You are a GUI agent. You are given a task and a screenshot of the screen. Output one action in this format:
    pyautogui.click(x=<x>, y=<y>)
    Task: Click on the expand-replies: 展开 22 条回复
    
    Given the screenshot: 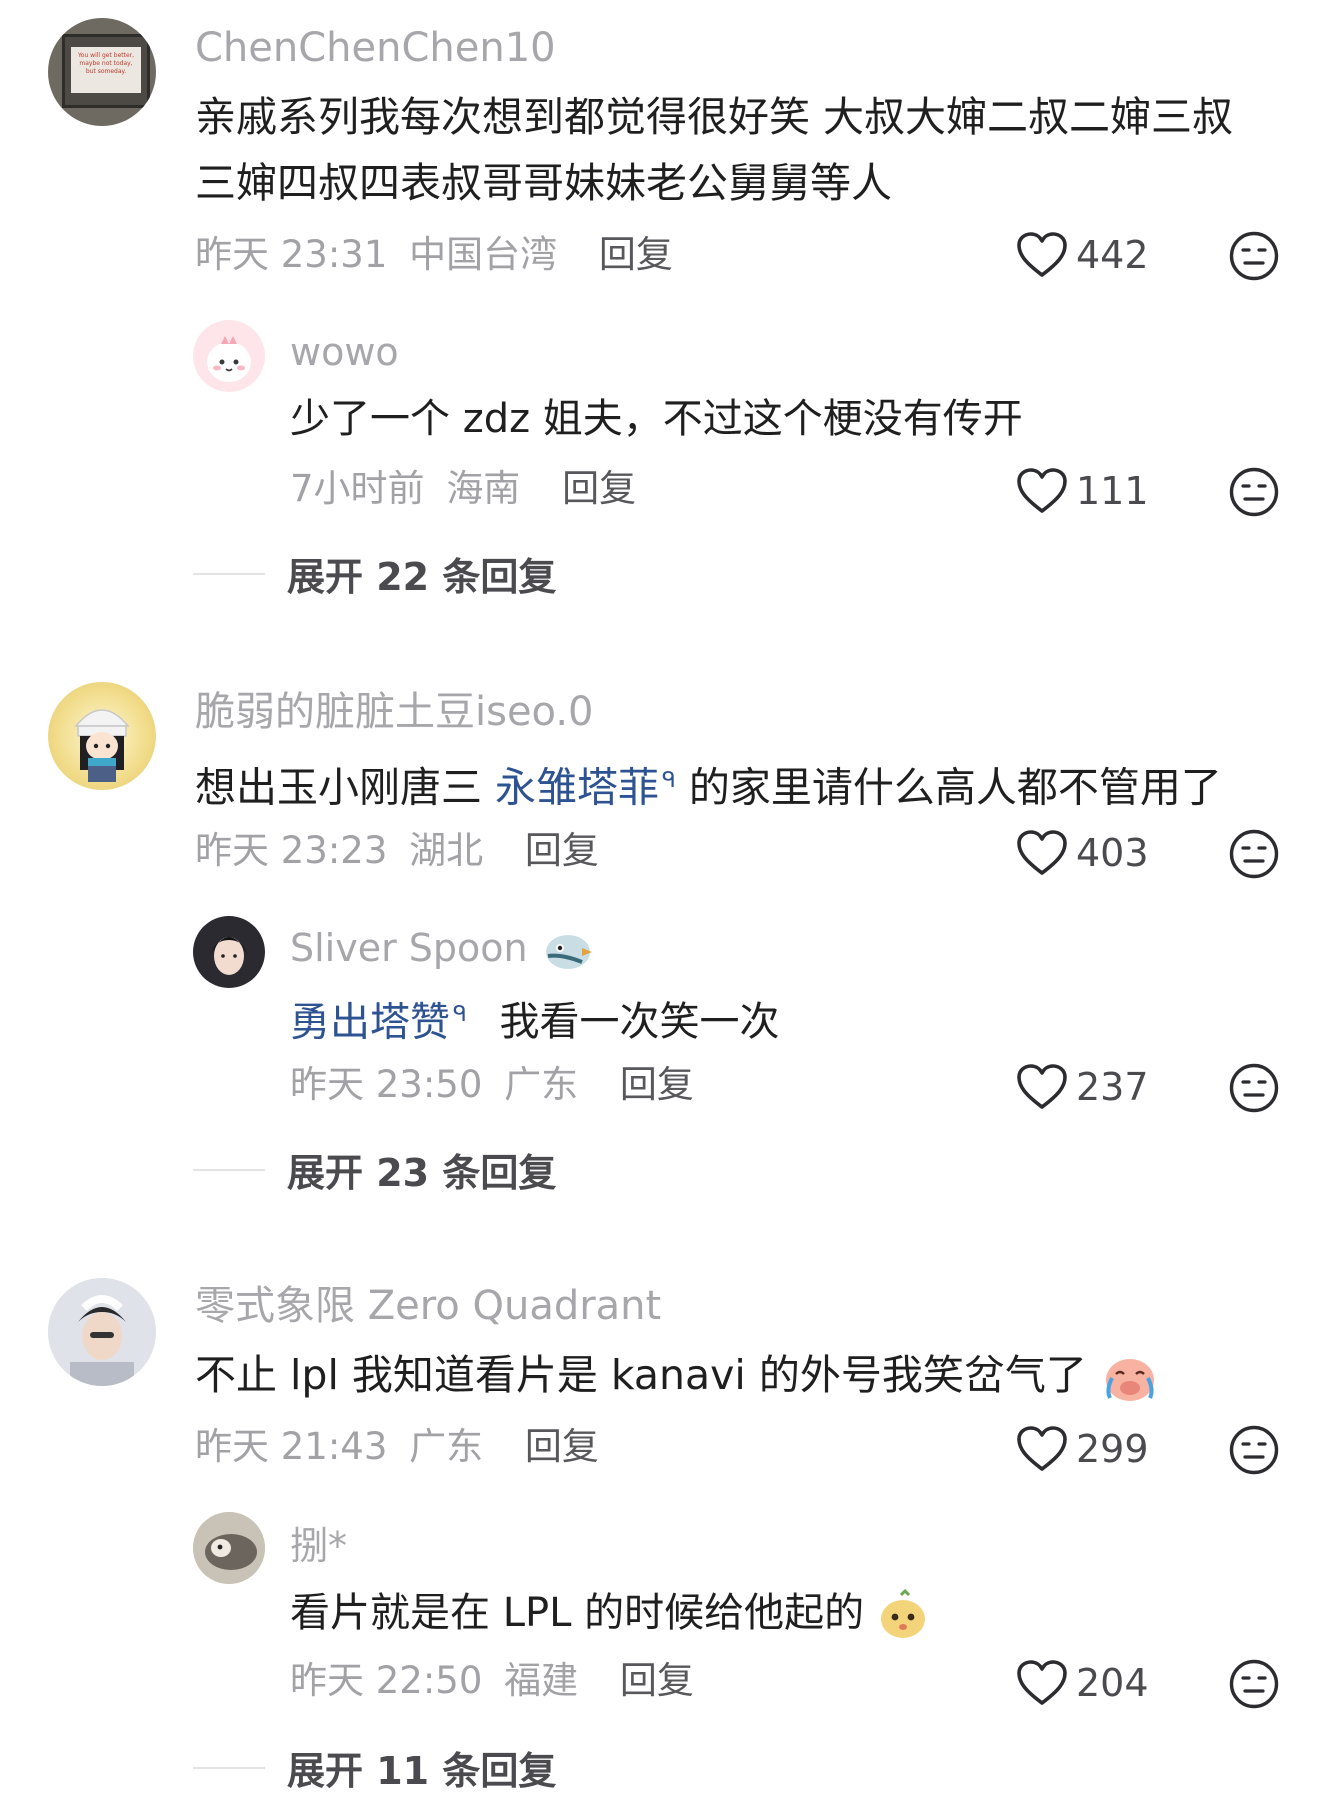 What is the action you would take?
    pyautogui.click(x=374, y=573)
    